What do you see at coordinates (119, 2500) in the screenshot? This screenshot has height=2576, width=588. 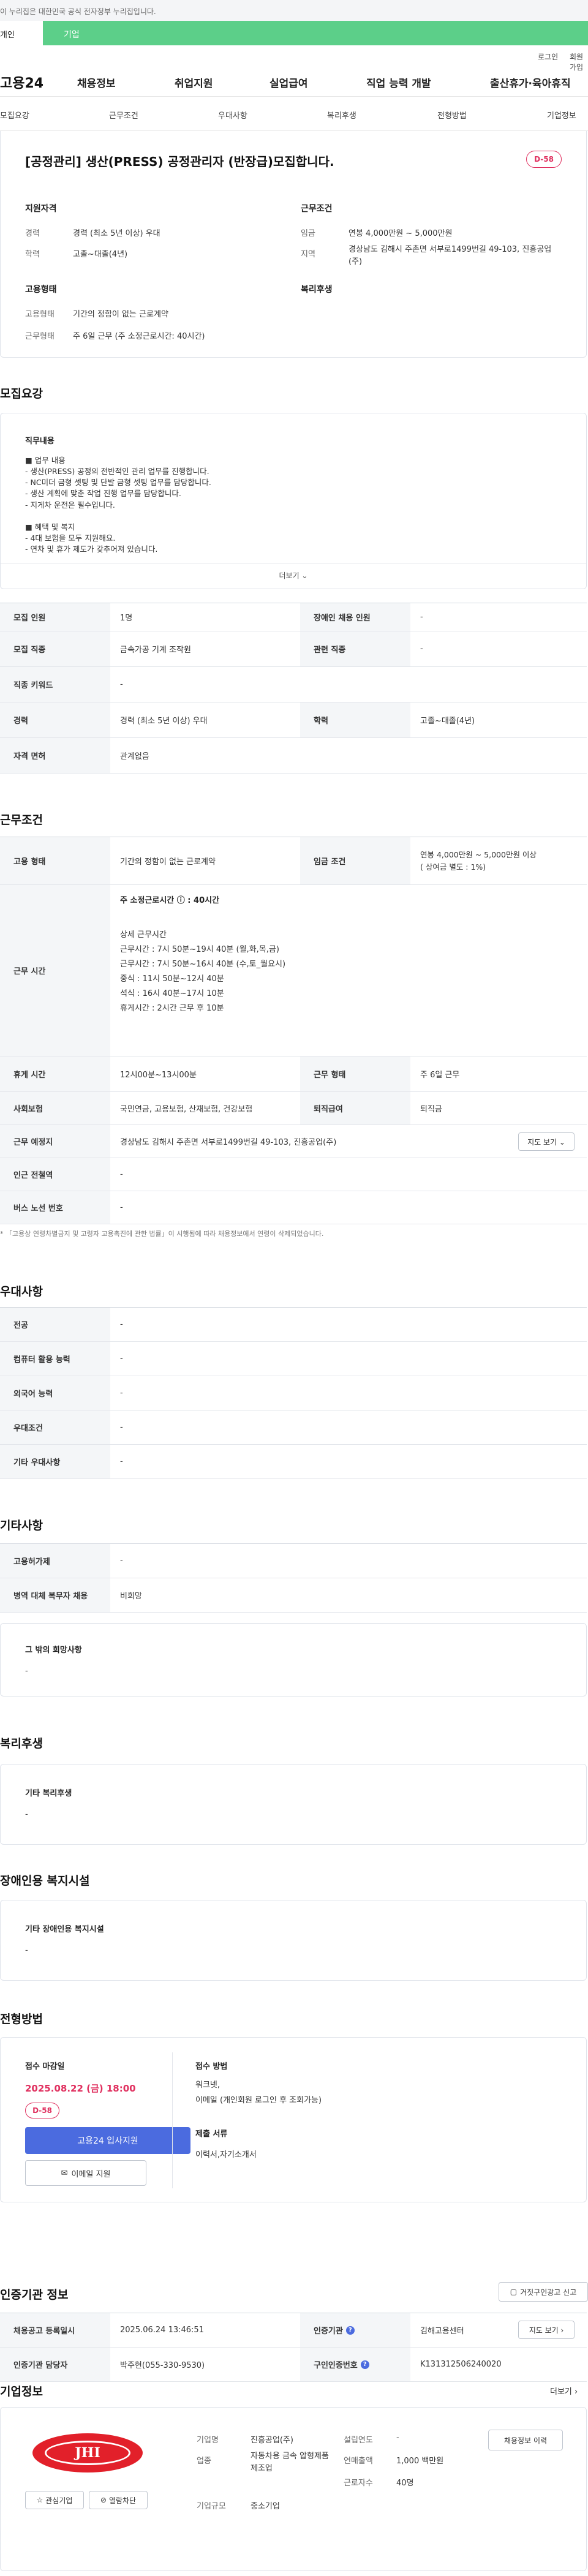 I see `block-button: ⊘ 열람차단` at bounding box center [119, 2500].